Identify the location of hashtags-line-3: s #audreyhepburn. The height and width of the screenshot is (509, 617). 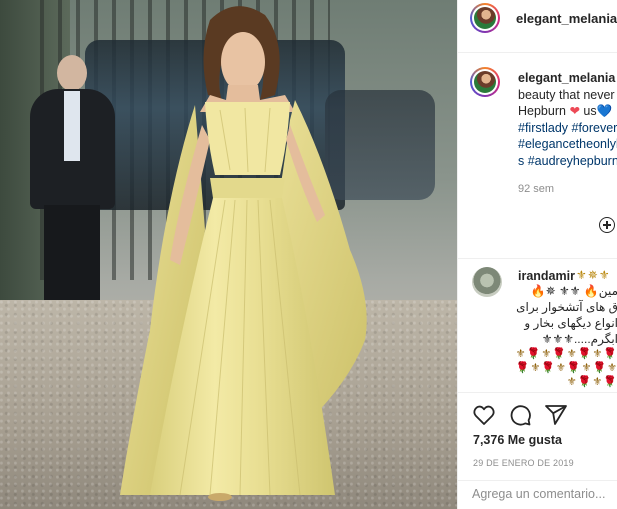
(567, 161).